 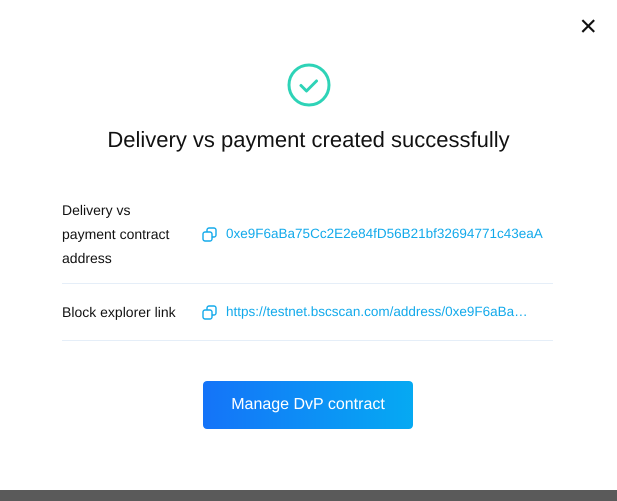 I want to click on close-button: ×, so click(x=588, y=27).